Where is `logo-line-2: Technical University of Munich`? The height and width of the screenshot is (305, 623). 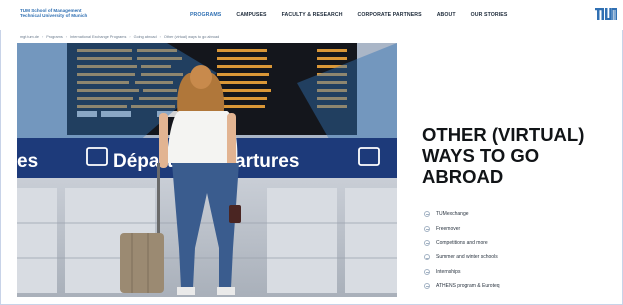
logo-line-2: Technical University of Munich is located at coordinates (54, 16).